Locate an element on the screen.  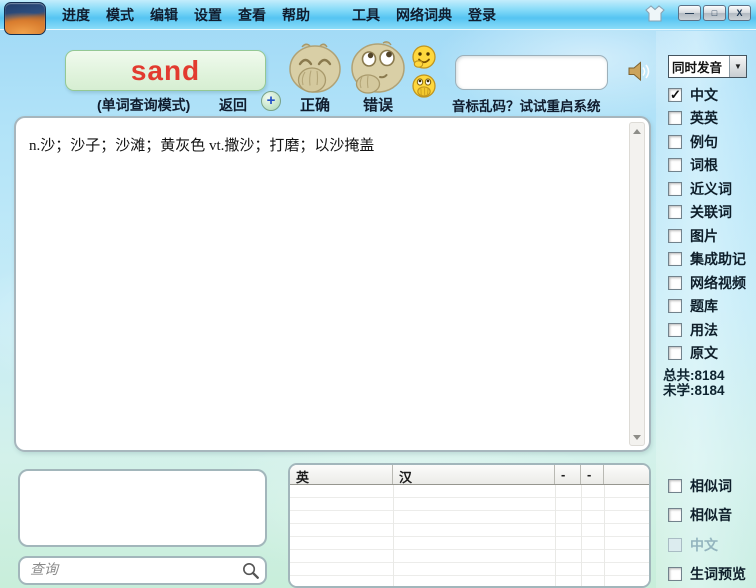
back-button: 返回 is located at coordinates (233, 105).